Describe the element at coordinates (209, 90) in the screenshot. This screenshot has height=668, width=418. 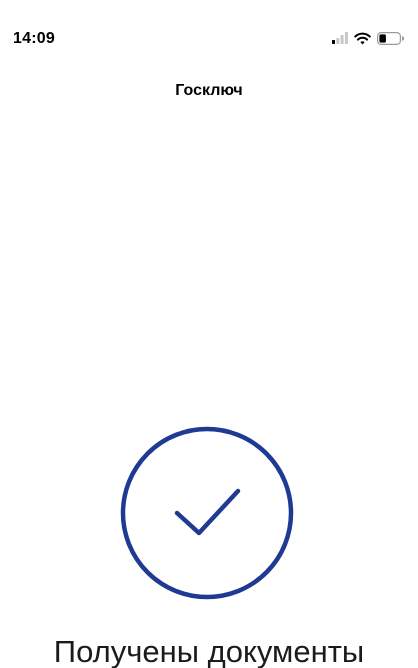
I see `page-title: Госключ` at that location.